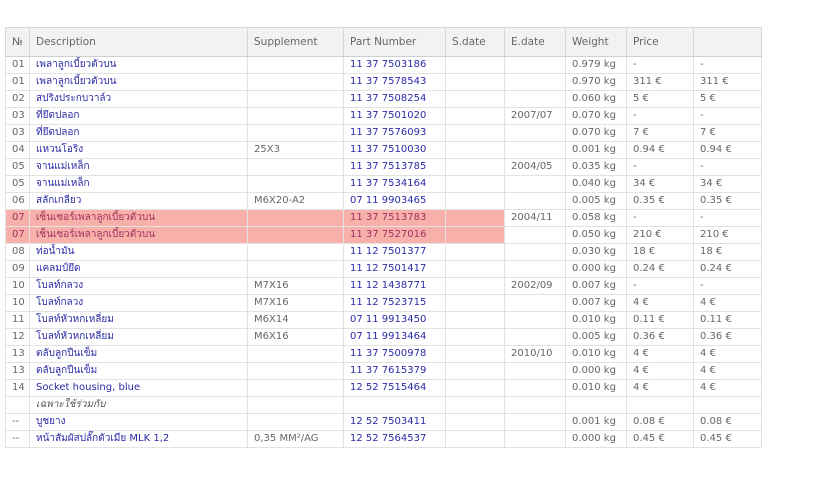  Describe the element at coordinates (138, 269) in the screenshot. I see `cell-description: แคลมป์ยึด` at that location.